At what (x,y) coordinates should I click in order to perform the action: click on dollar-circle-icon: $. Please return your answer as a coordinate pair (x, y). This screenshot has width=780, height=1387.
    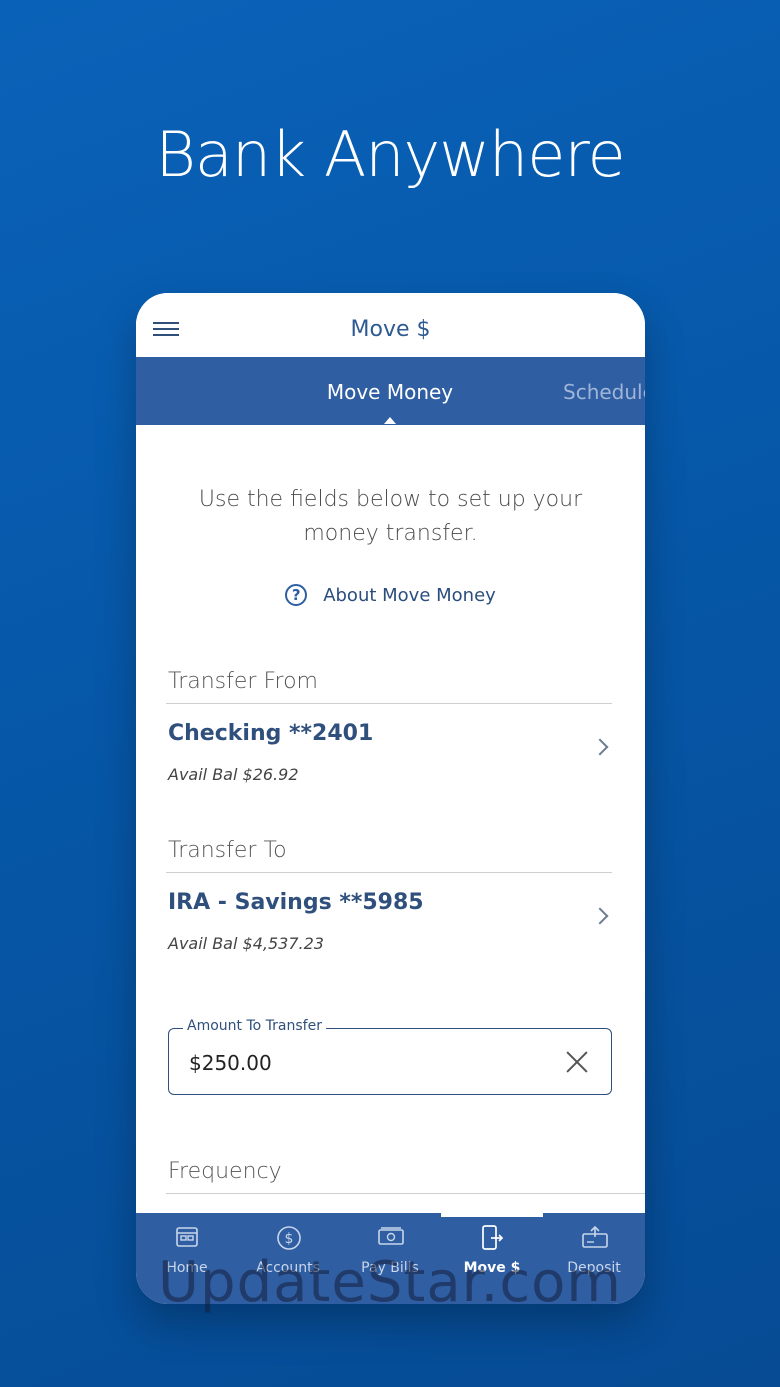
    Looking at the image, I should click on (289, 1238).